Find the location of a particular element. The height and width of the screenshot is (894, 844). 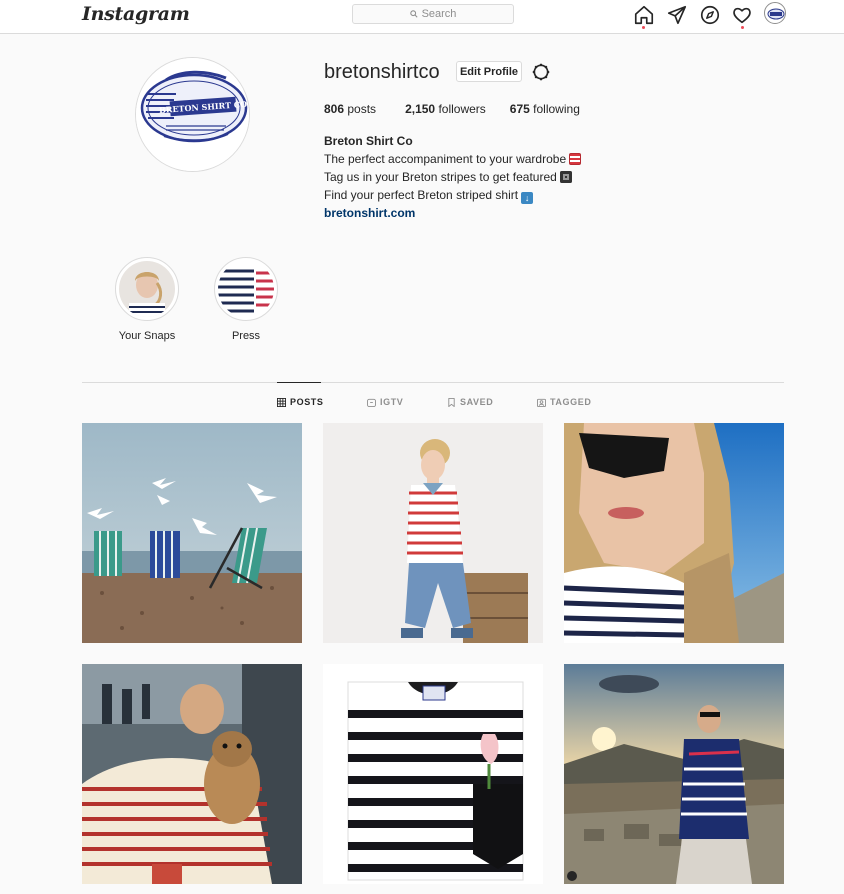

post-image-folded-striped-shirt is located at coordinates (433, 774).